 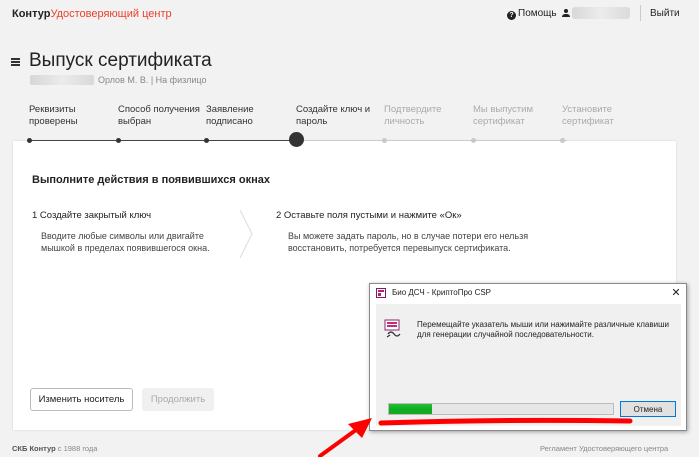 I want to click on entropy-progress-fill, so click(x=410, y=409).